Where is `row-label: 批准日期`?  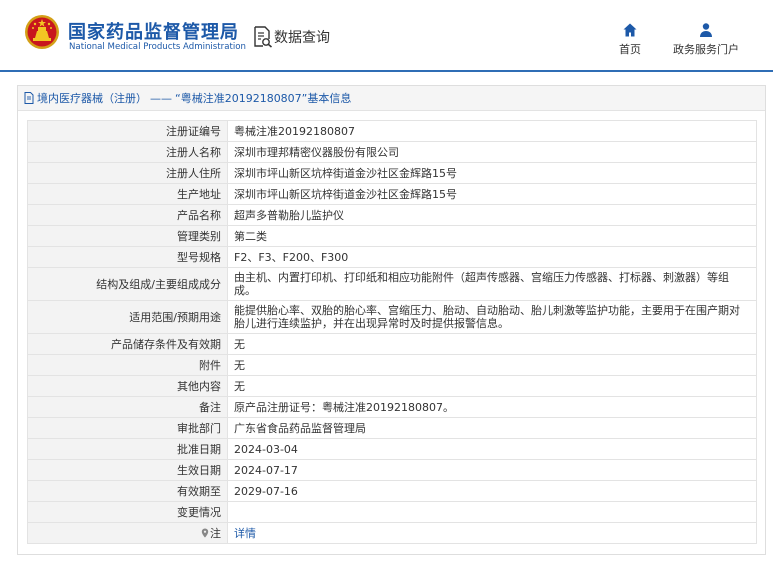 row-label: 批准日期 is located at coordinates (127, 449).